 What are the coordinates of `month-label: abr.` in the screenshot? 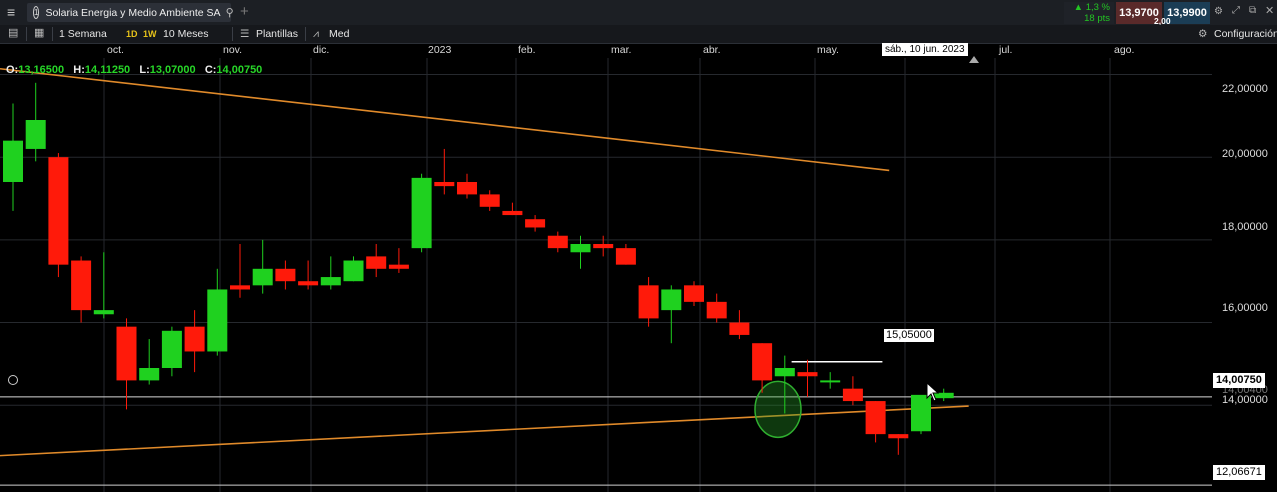 It's located at (712, 50).